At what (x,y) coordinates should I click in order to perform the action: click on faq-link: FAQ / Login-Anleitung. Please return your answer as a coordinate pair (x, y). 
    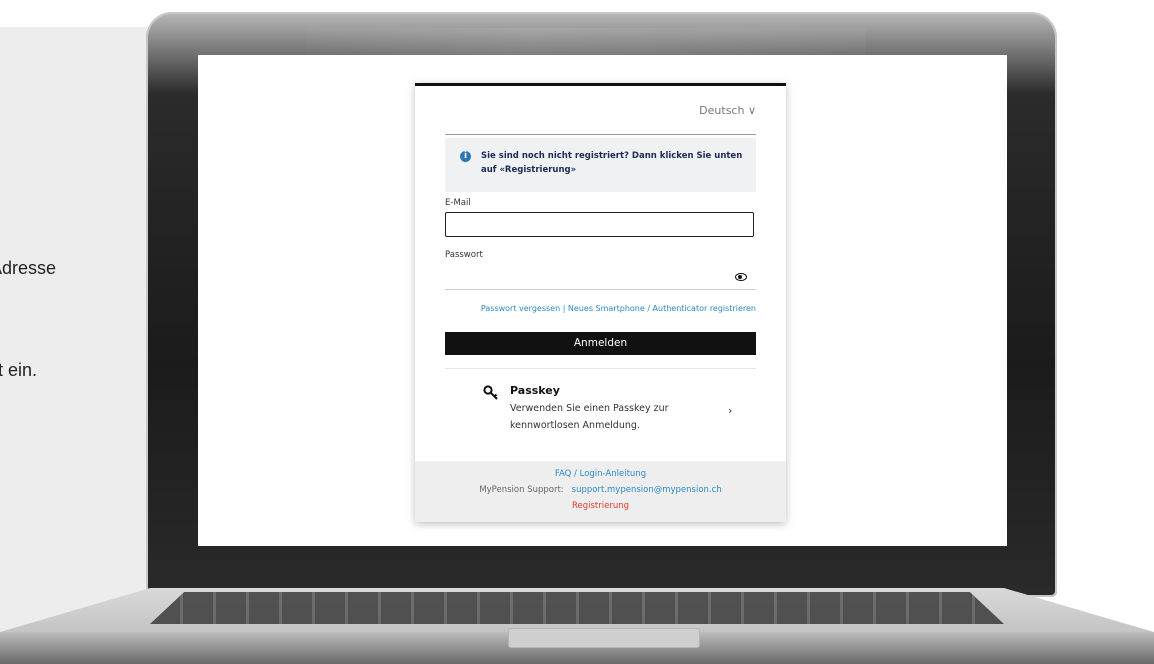
    Looking at the image, I should click on (600, 474).